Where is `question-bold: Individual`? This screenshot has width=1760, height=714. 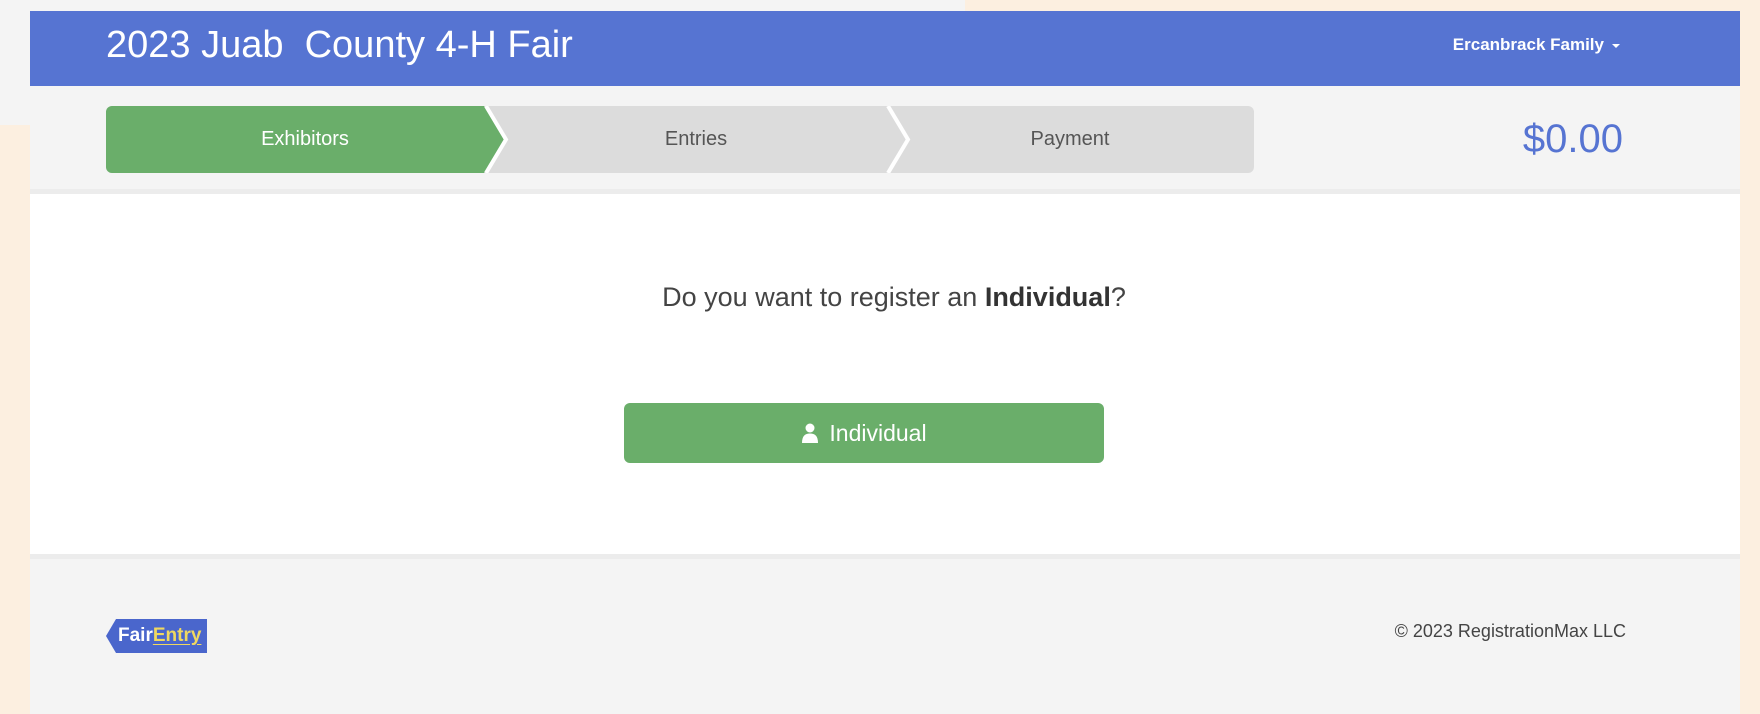 question-bold: Individual is located at coordinates (1047, 297).